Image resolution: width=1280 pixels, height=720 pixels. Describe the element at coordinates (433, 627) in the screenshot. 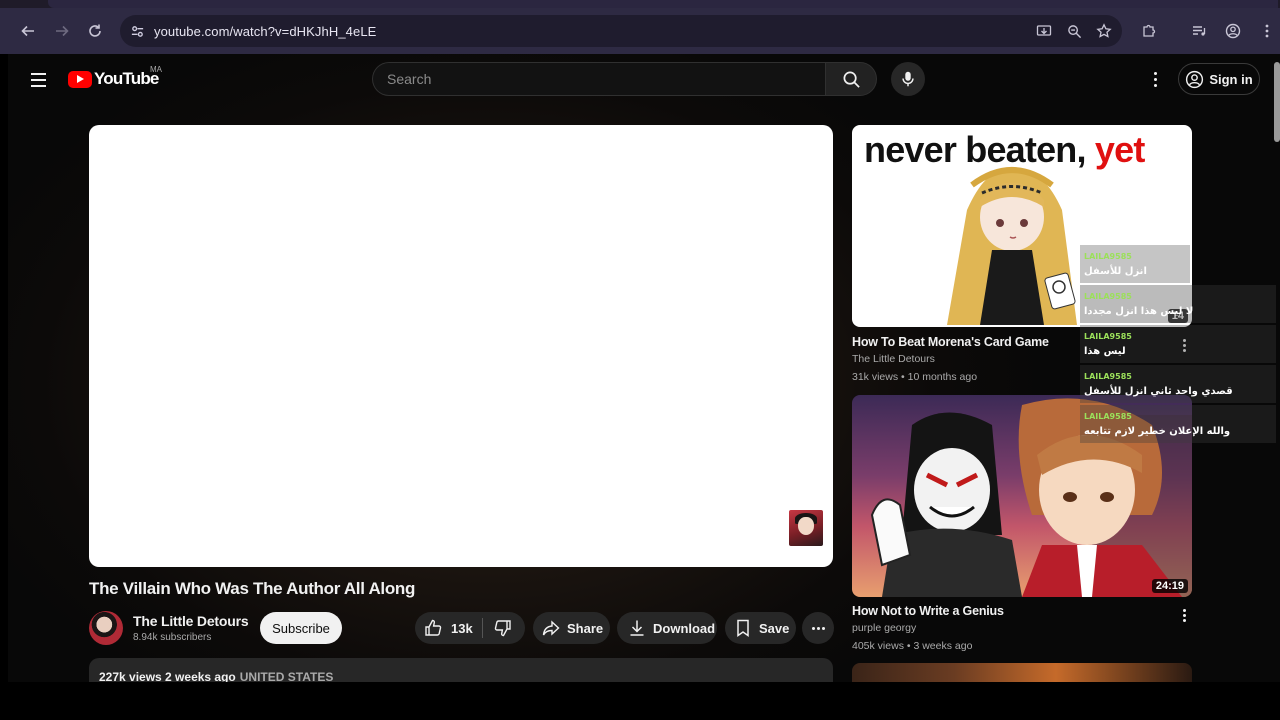

I see `thumbs-up-icon` at that location.